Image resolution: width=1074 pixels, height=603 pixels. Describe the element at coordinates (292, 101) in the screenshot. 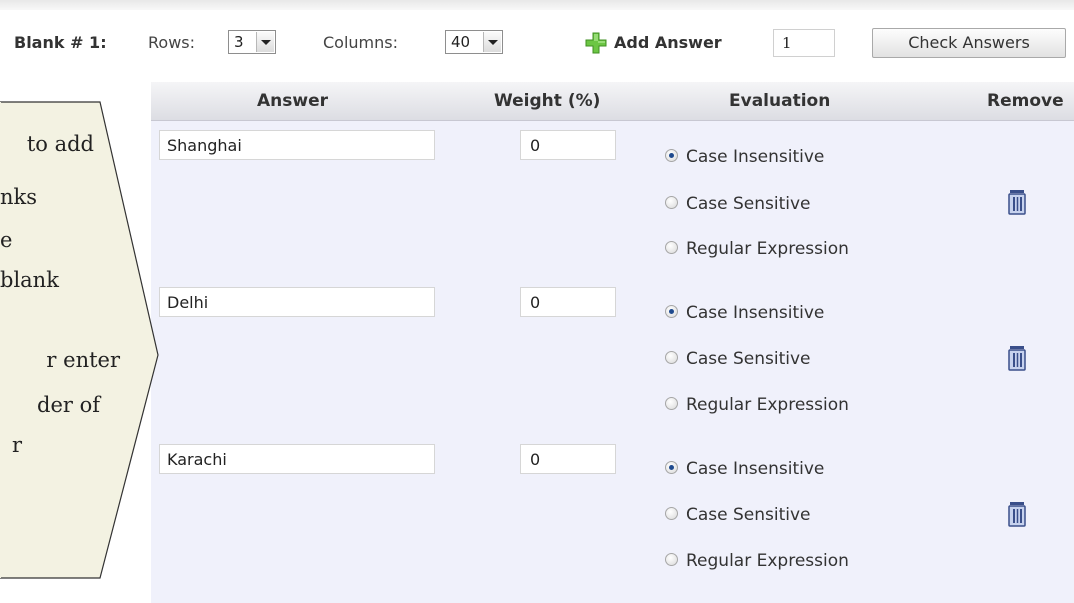

I see `header-answer: Answer` at that location.